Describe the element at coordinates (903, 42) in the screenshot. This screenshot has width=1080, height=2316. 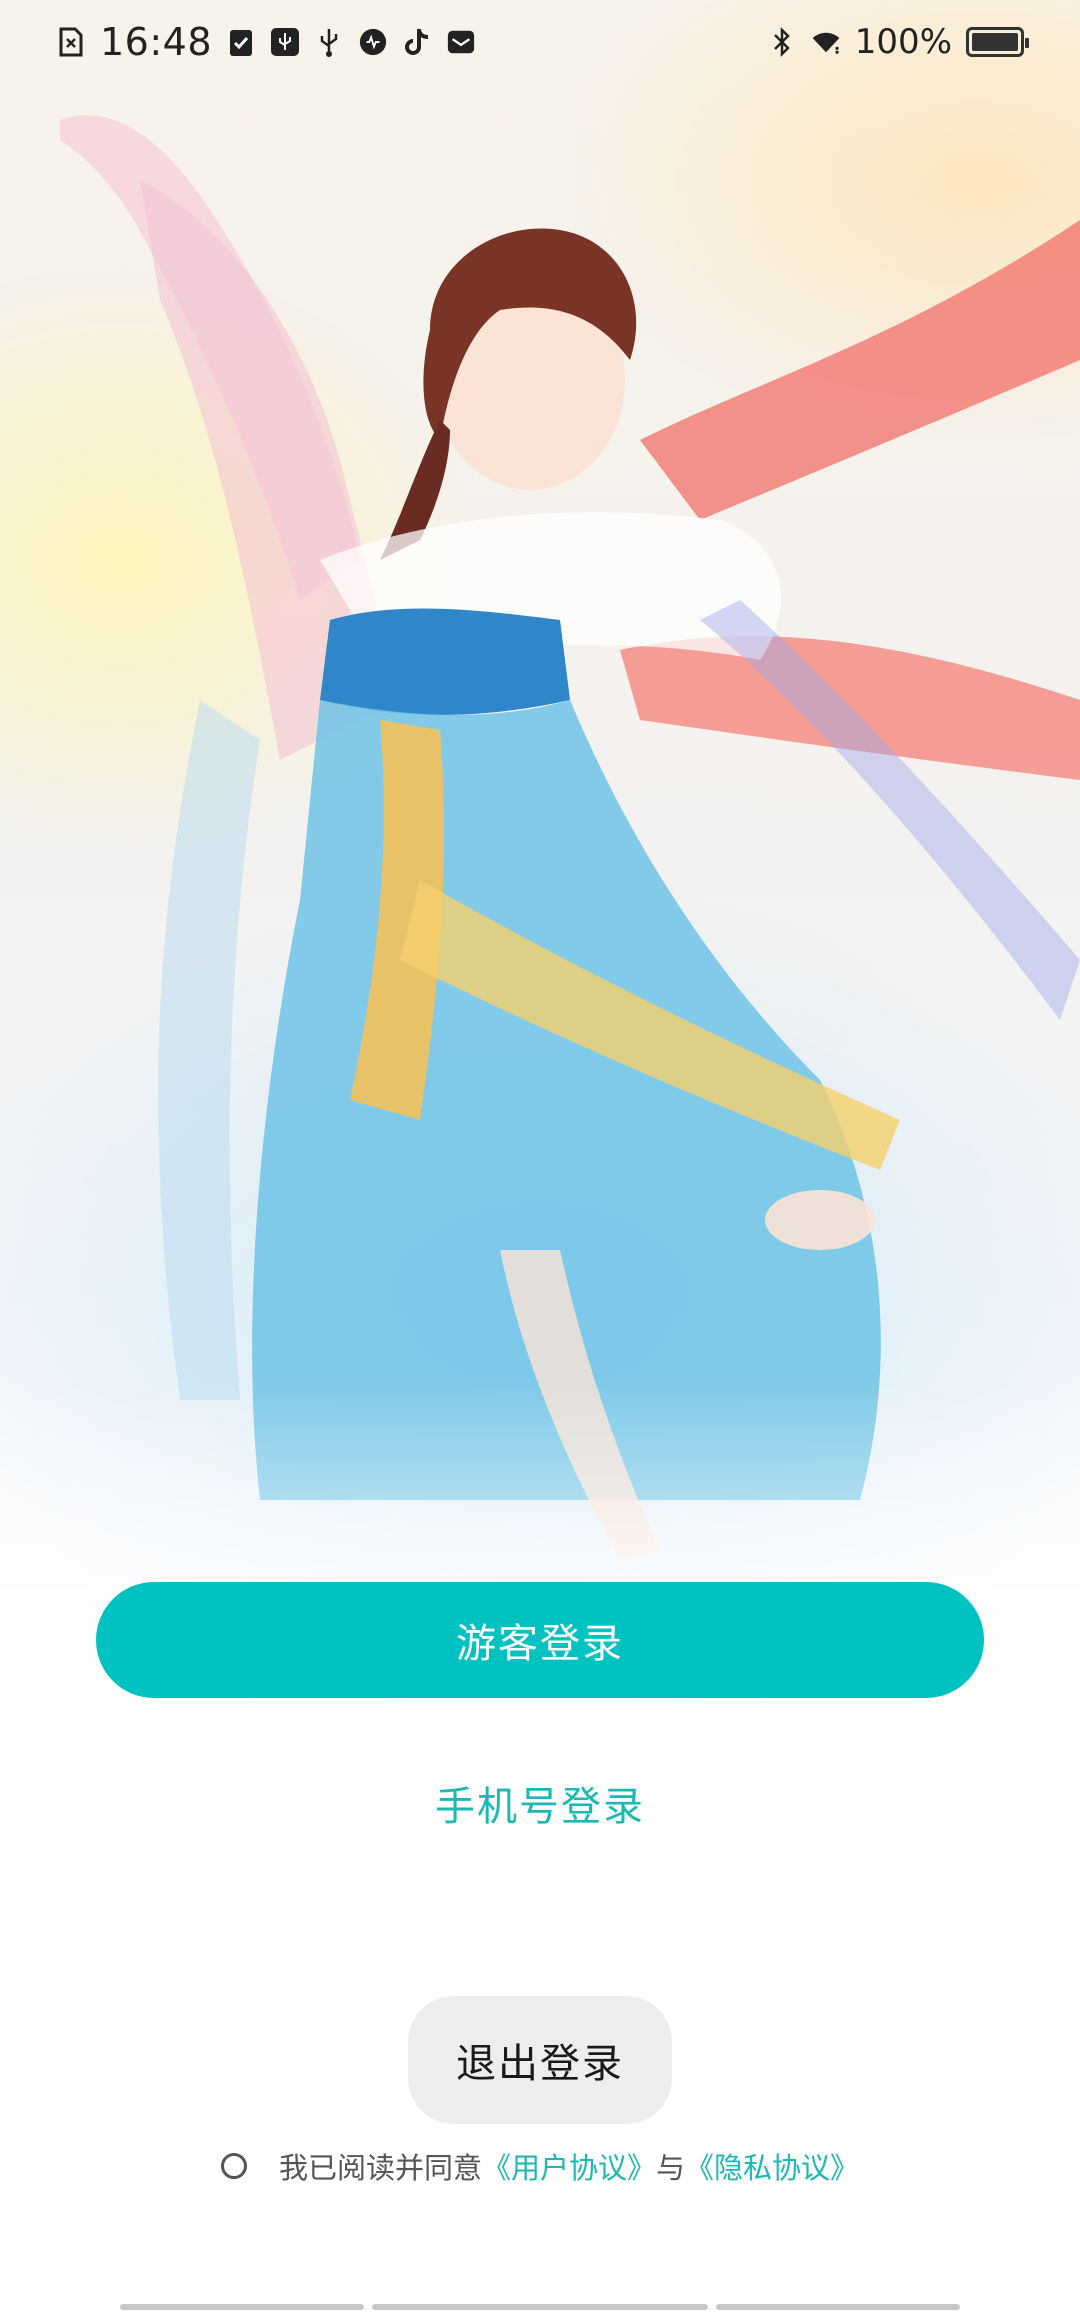
I see `battery-percent: 100%` at that location.